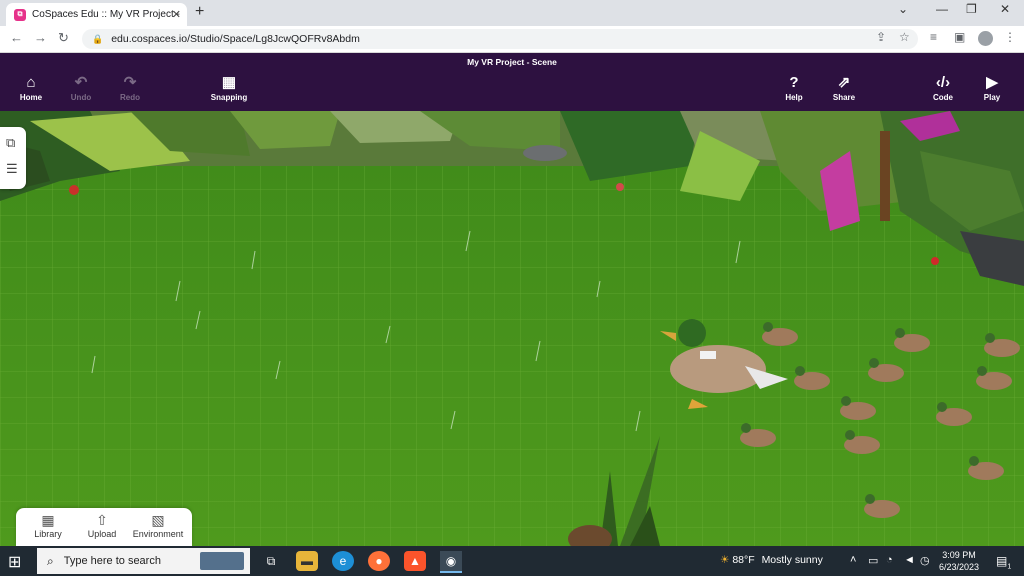  What do you see at coordinates (158, 520) in the screenshot?
I see `environment-icon: ▧` at bounding box center [158, 520].